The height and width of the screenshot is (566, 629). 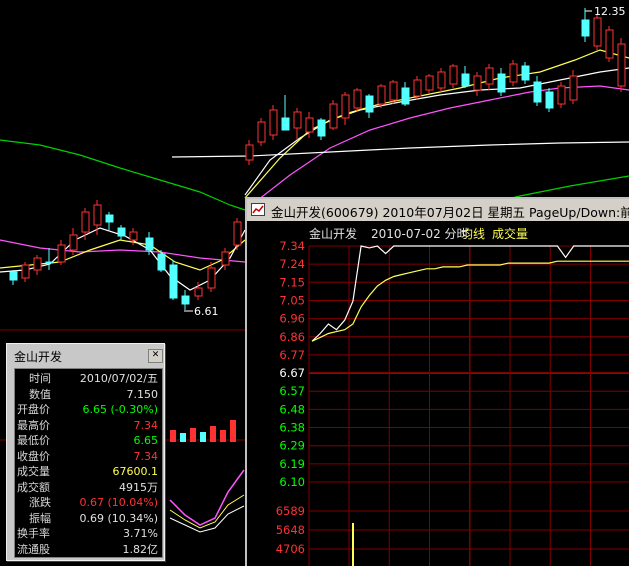 I want to click on info-value: 2010/07/02/五, so click(x=118, y=378).